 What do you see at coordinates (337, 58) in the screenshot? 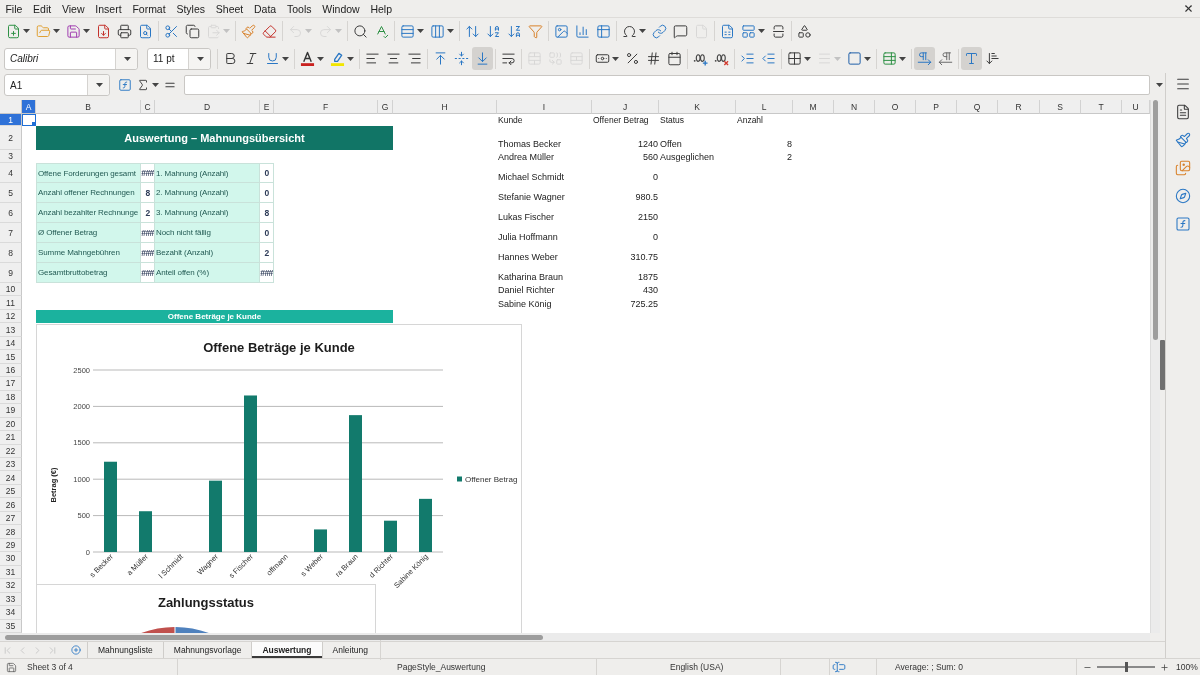
I see `highlighter-icon` at bounding box center [337, 58].